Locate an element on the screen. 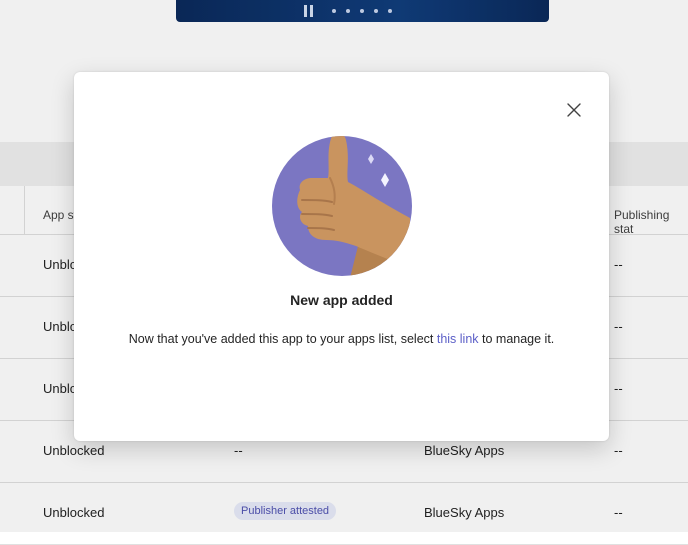 The height and width of the screenshot is (545, 688). close-icon is located at coordinates (574, 110).